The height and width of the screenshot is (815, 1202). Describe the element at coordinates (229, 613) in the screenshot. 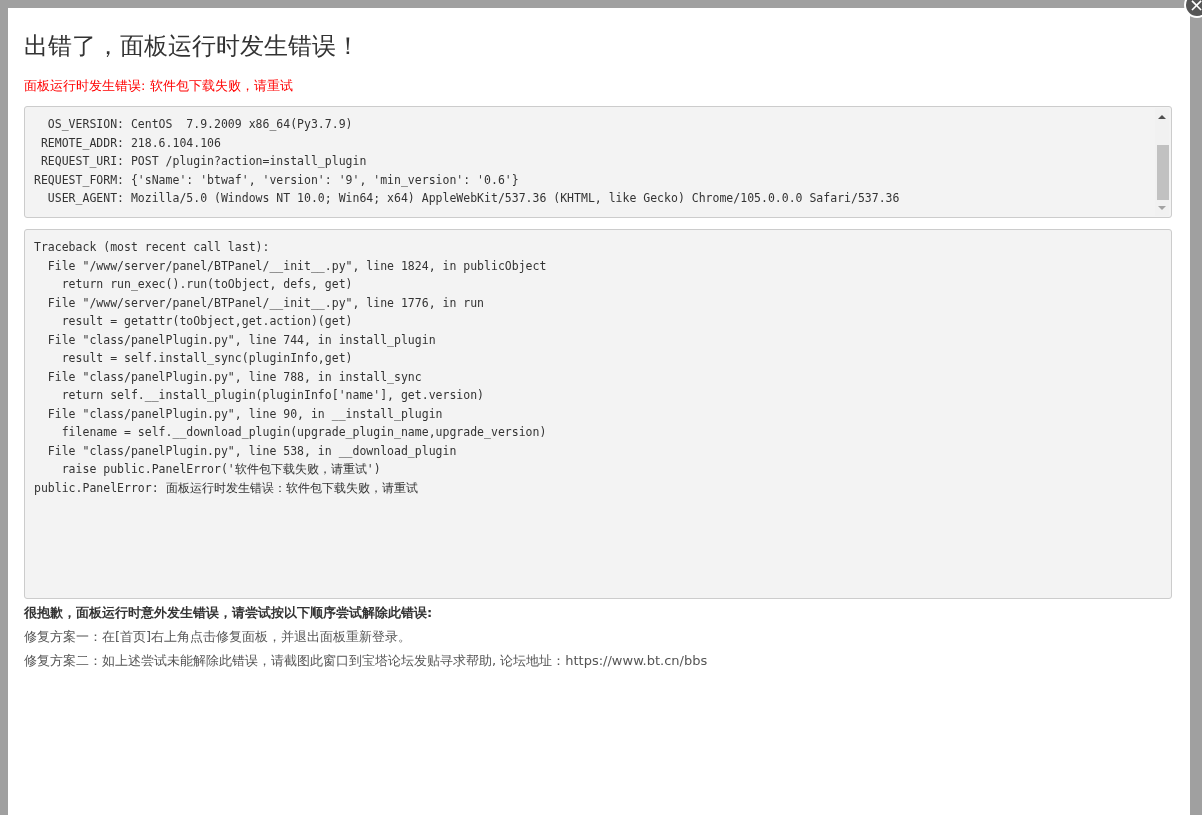

I see `help-heading: 很抱歉，面板运行时意外发生错误，请尝试按以下顺序尝试解除此错误:` at that location.